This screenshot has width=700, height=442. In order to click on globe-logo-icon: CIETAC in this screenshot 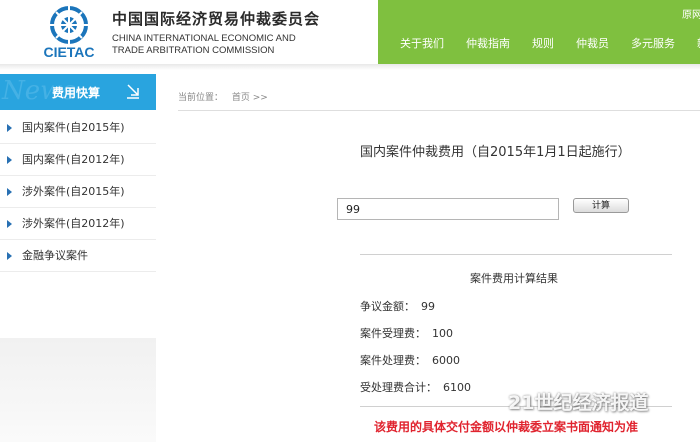, I will do `click(69, 33)`.